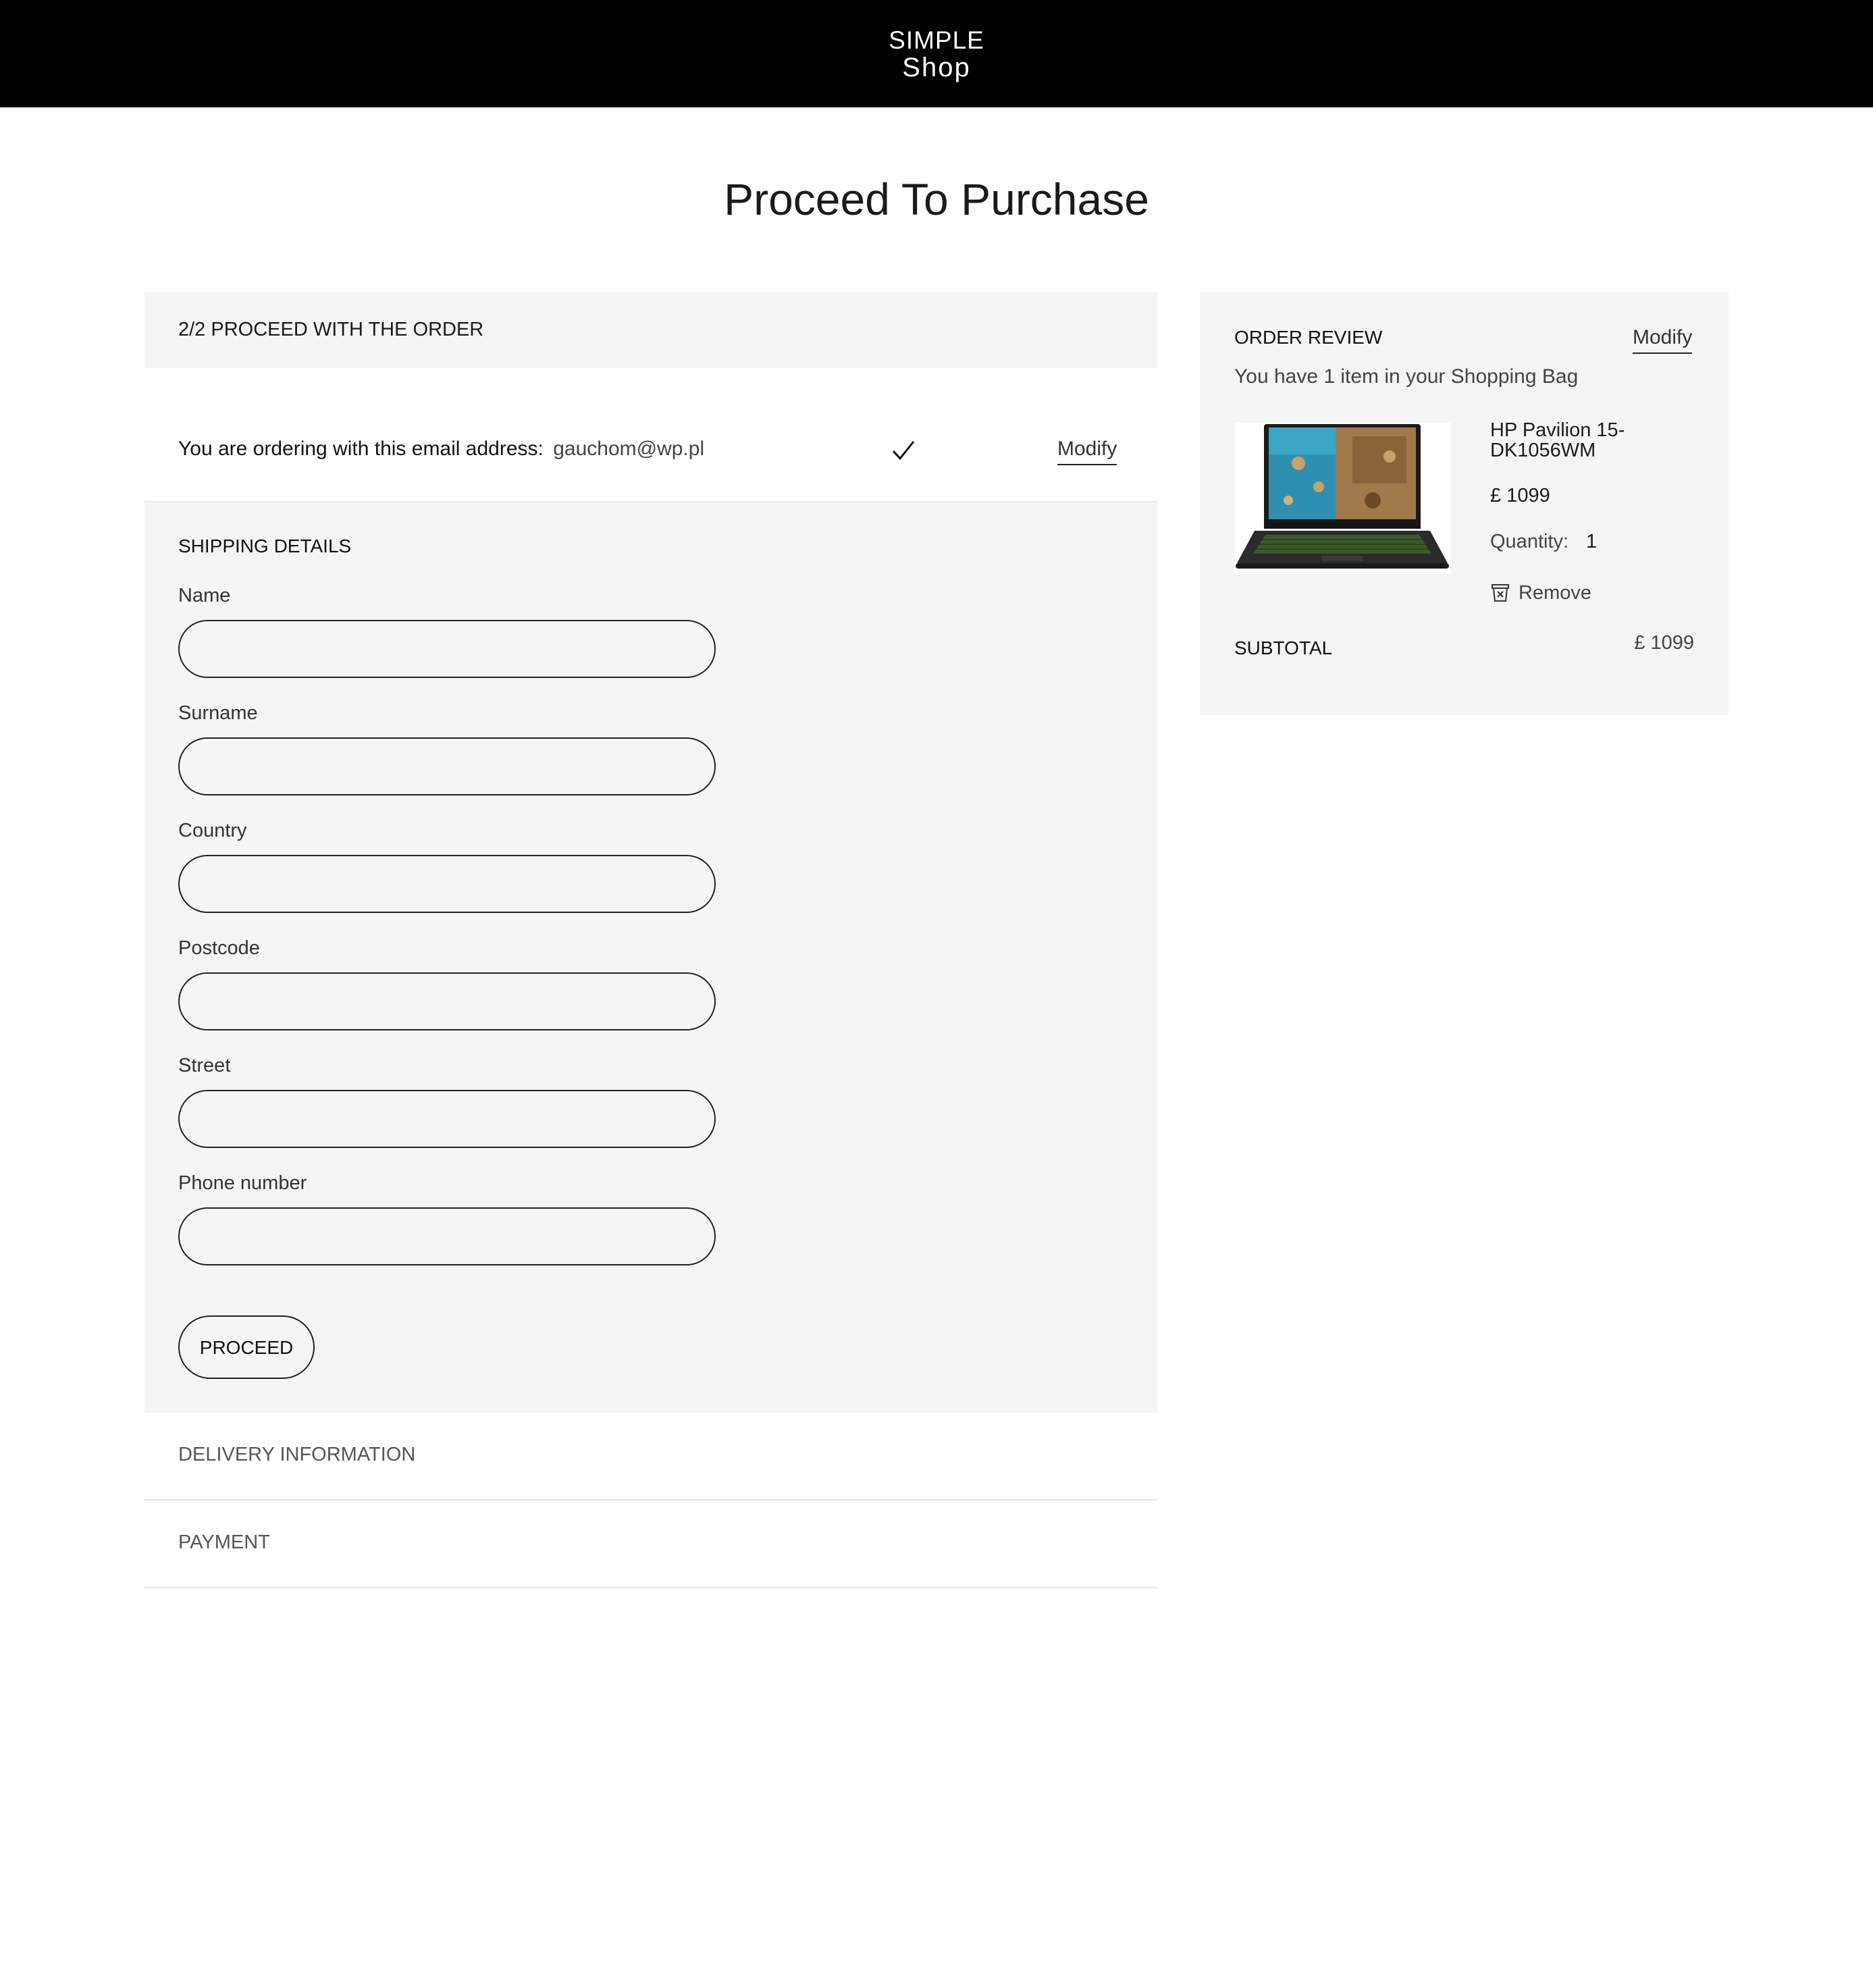 The image size is (1873, 1988). I want to click on product-name: HP Pavilion 15-DK1056WM, so click(1578, 440).